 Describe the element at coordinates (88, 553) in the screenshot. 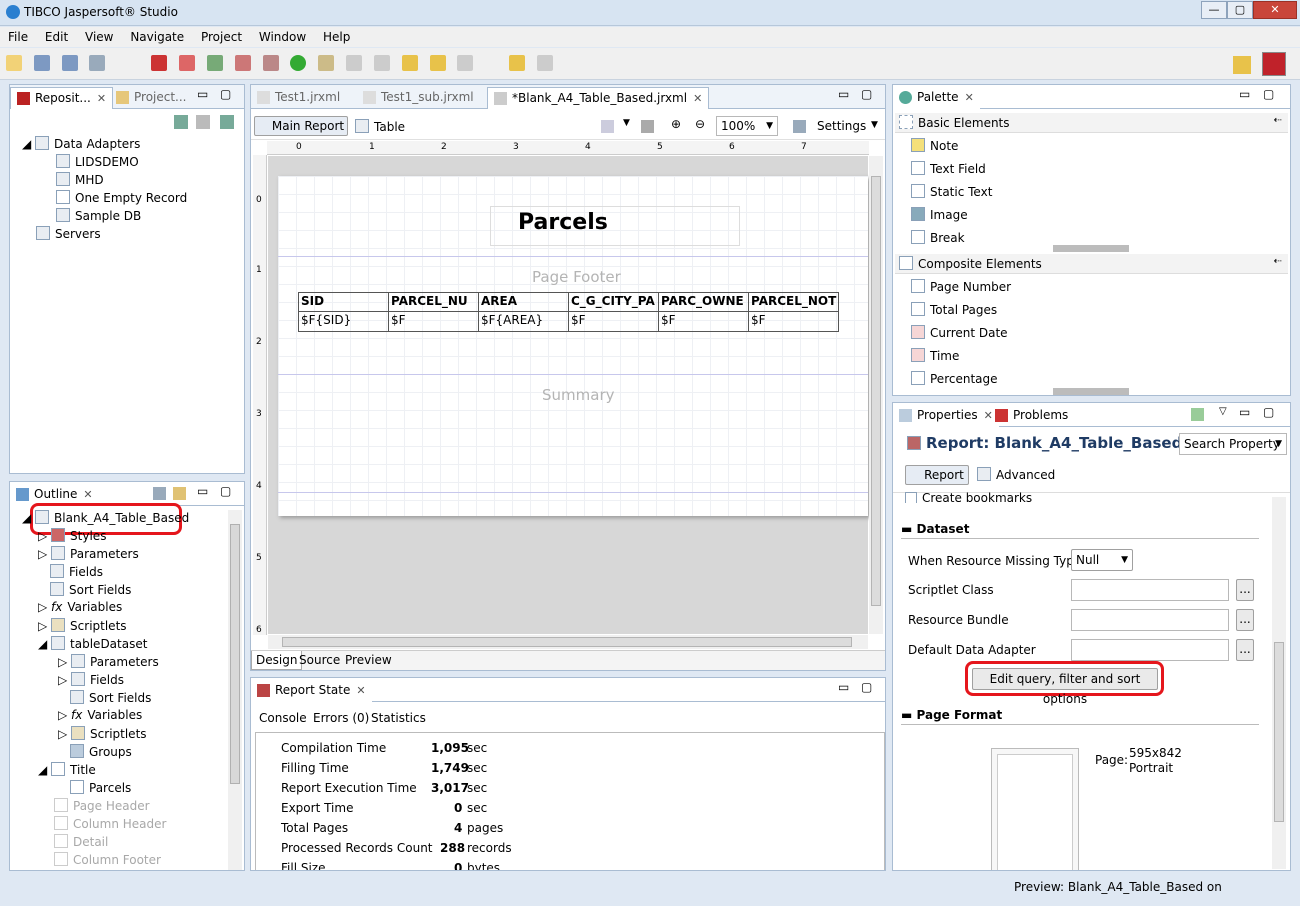

I see `outline-item-parameters: ▷ Parameters` at that location.